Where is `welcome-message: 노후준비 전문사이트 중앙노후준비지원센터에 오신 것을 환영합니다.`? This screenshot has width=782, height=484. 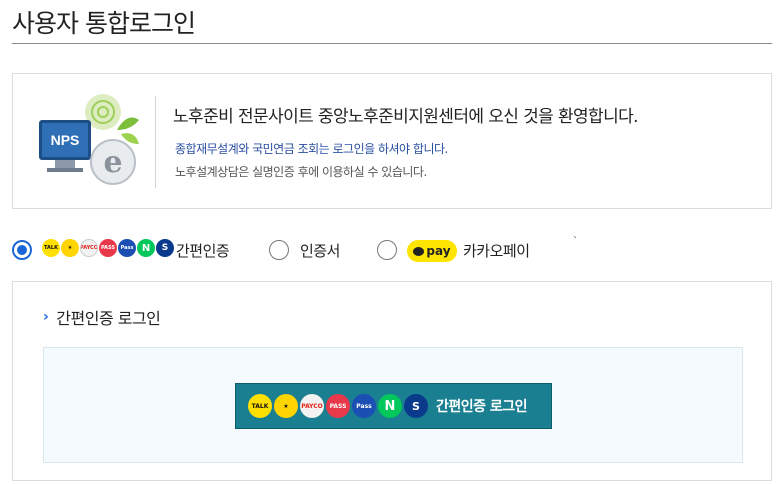 welcome-message: 노후준비 전문사이트 중앙노후준비지원센터에 오신 것을 환영합니다. is located at coordinates (406, 117).